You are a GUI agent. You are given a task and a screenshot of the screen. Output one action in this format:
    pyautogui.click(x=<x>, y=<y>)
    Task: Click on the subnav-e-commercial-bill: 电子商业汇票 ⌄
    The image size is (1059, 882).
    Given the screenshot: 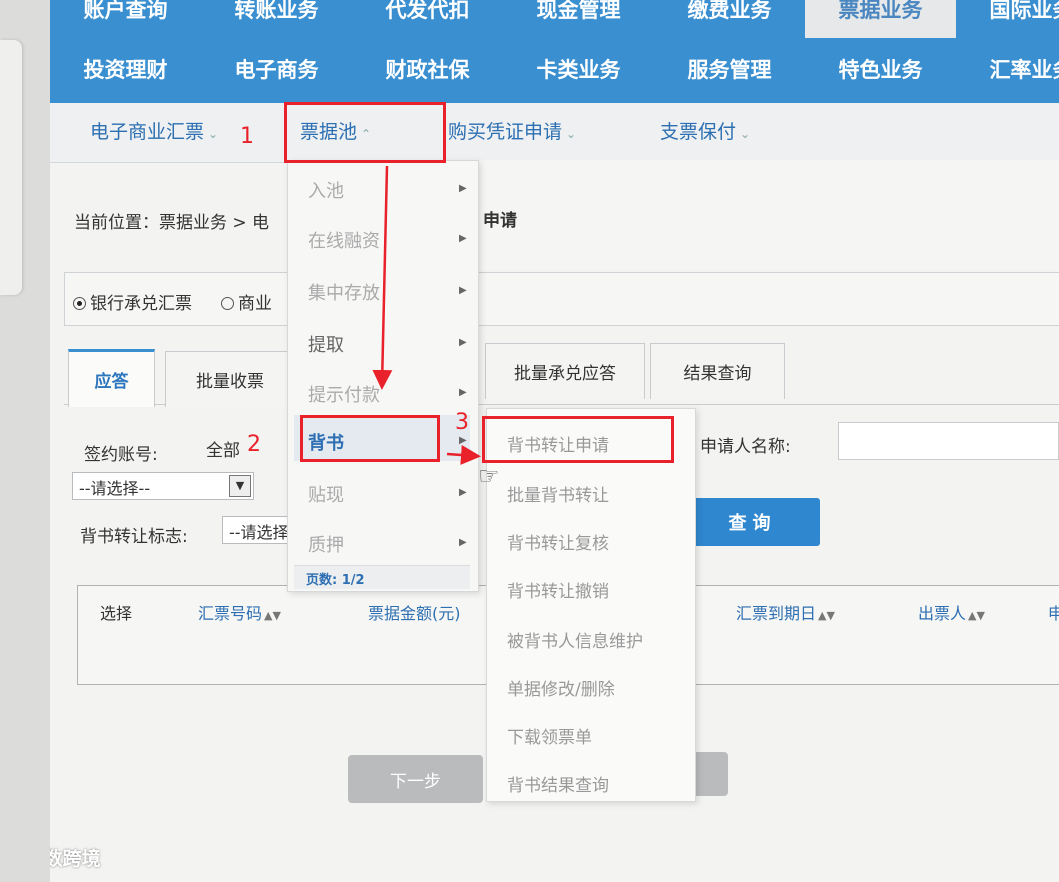 What is the action you would take?
    pyautogui.click(x=154, y=130)
    